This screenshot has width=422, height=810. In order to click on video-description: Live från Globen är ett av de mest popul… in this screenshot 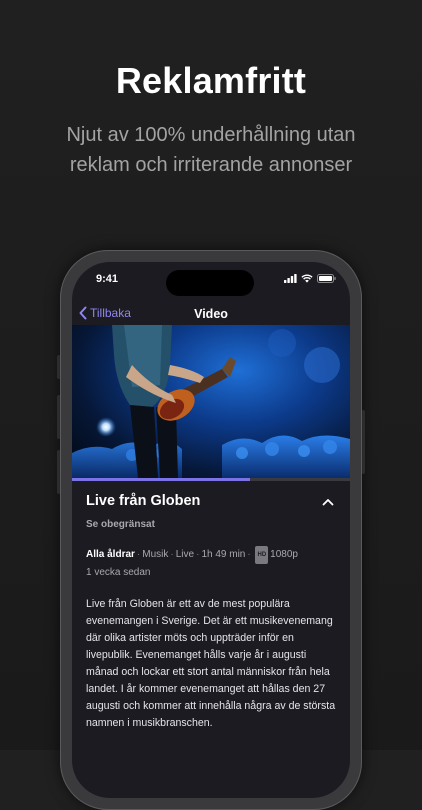, I will do `click(211, 663)`.